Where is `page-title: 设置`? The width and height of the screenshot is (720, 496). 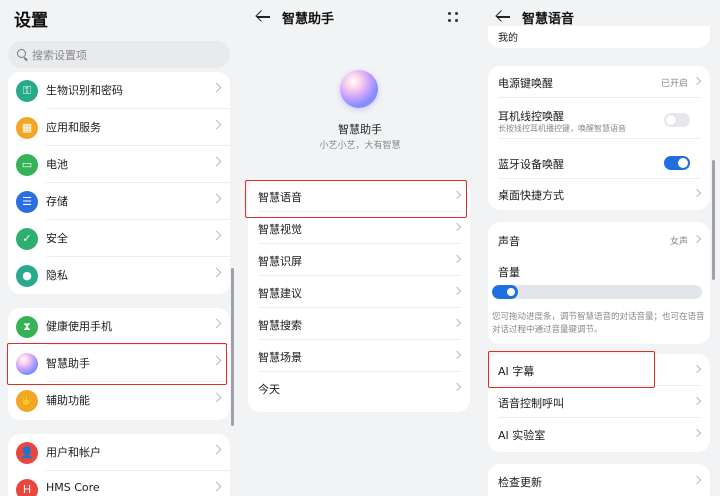
page-title: 设置 is located at coordinates (31, 21).